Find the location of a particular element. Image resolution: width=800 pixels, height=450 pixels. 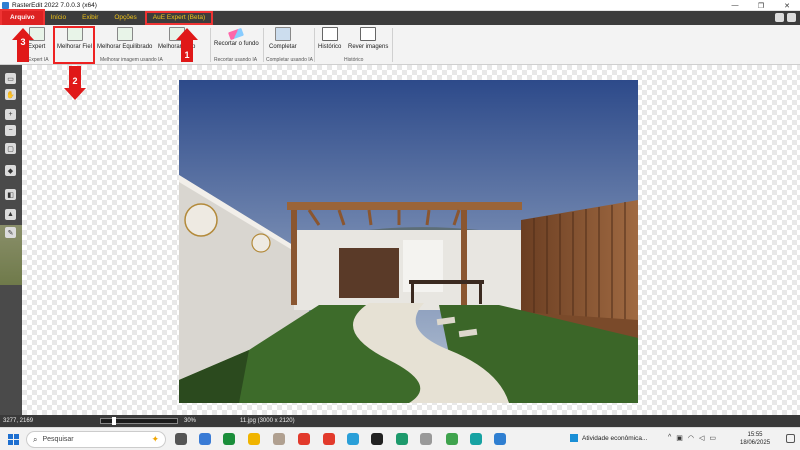

chevron-up-icon: ^ is located at coordinates (669, 438).